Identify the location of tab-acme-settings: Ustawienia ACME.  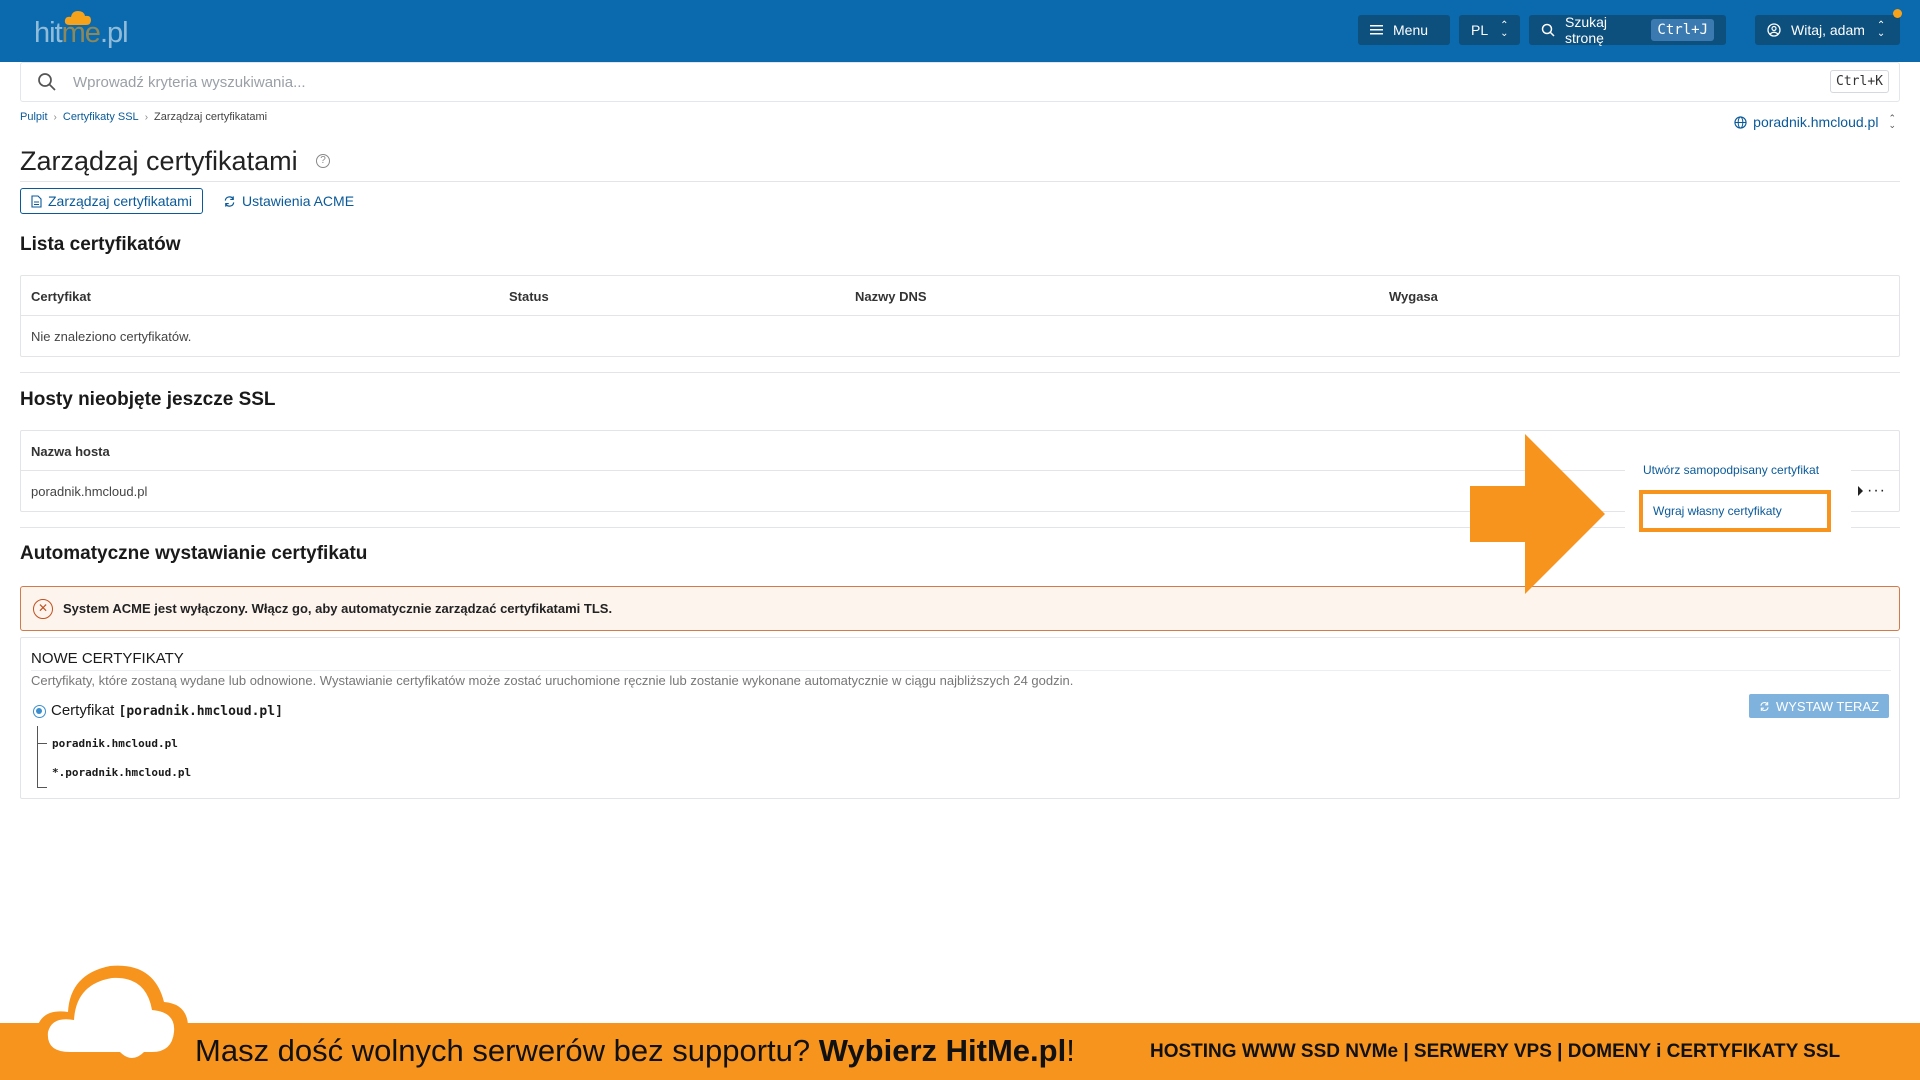
(288, 201).